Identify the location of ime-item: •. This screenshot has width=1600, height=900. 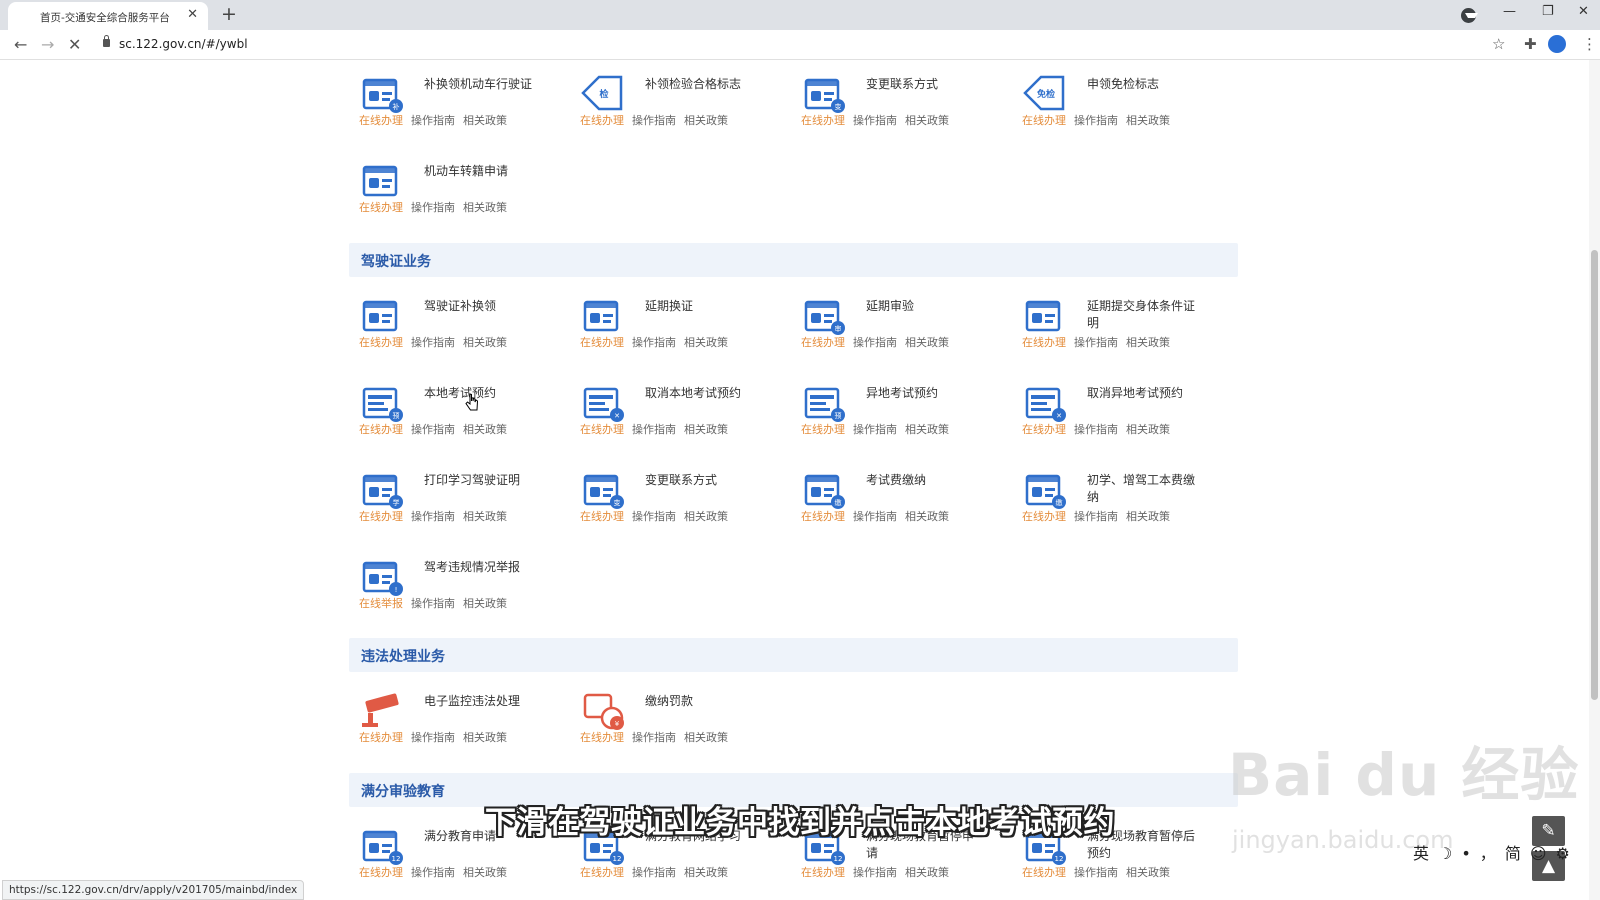
(1465, 853).